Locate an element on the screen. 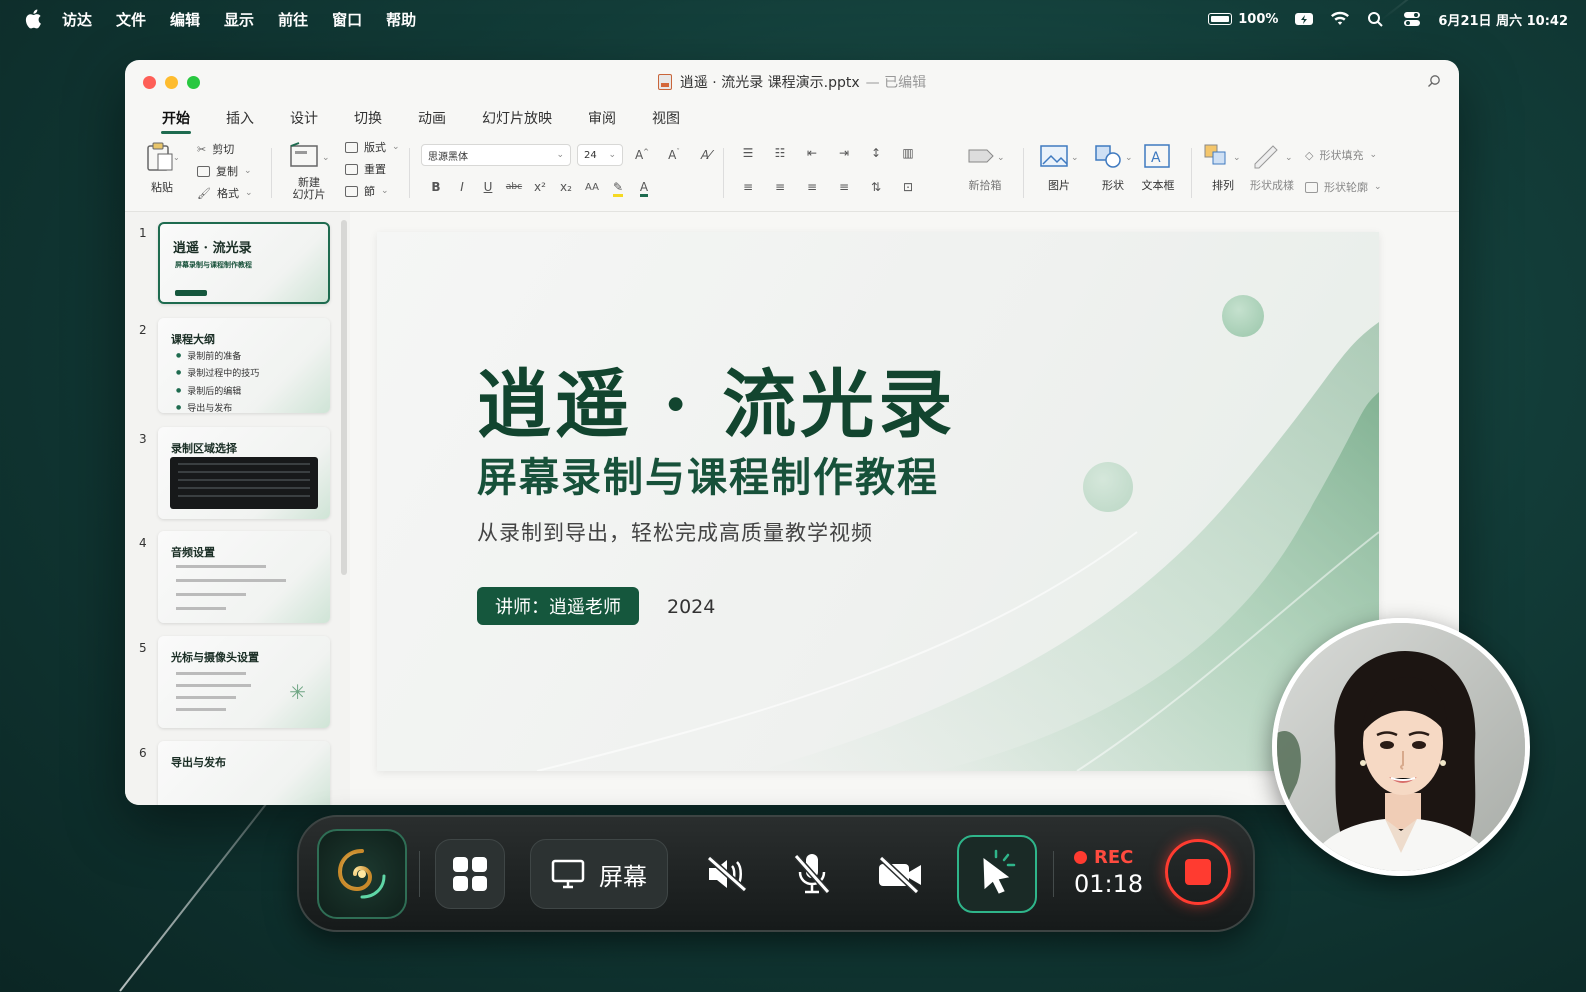  cut-button: ✂ 剪切 is located at coordinates (225, 149).